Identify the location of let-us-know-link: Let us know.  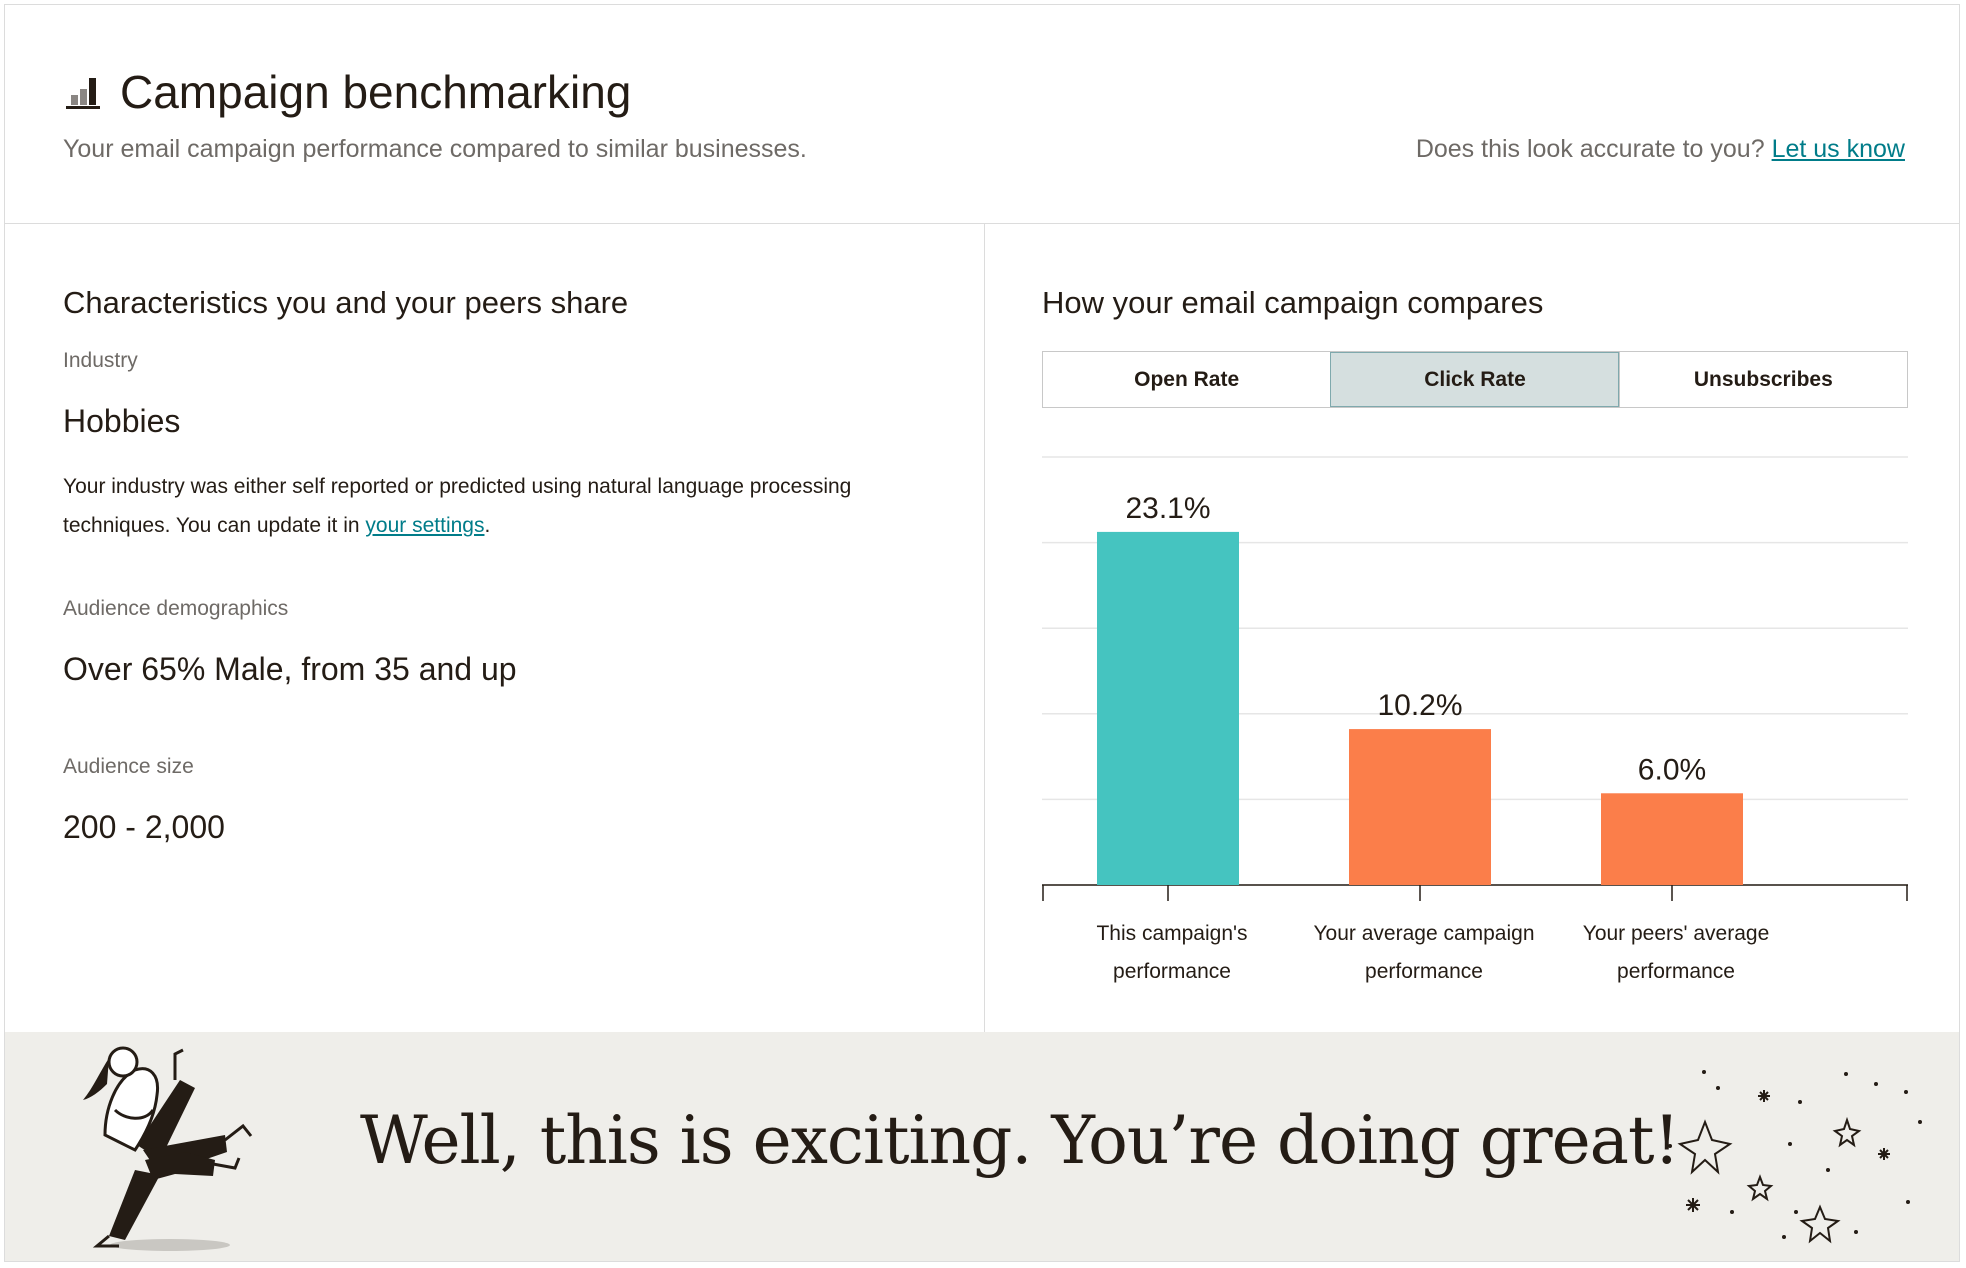
(1838, 149).